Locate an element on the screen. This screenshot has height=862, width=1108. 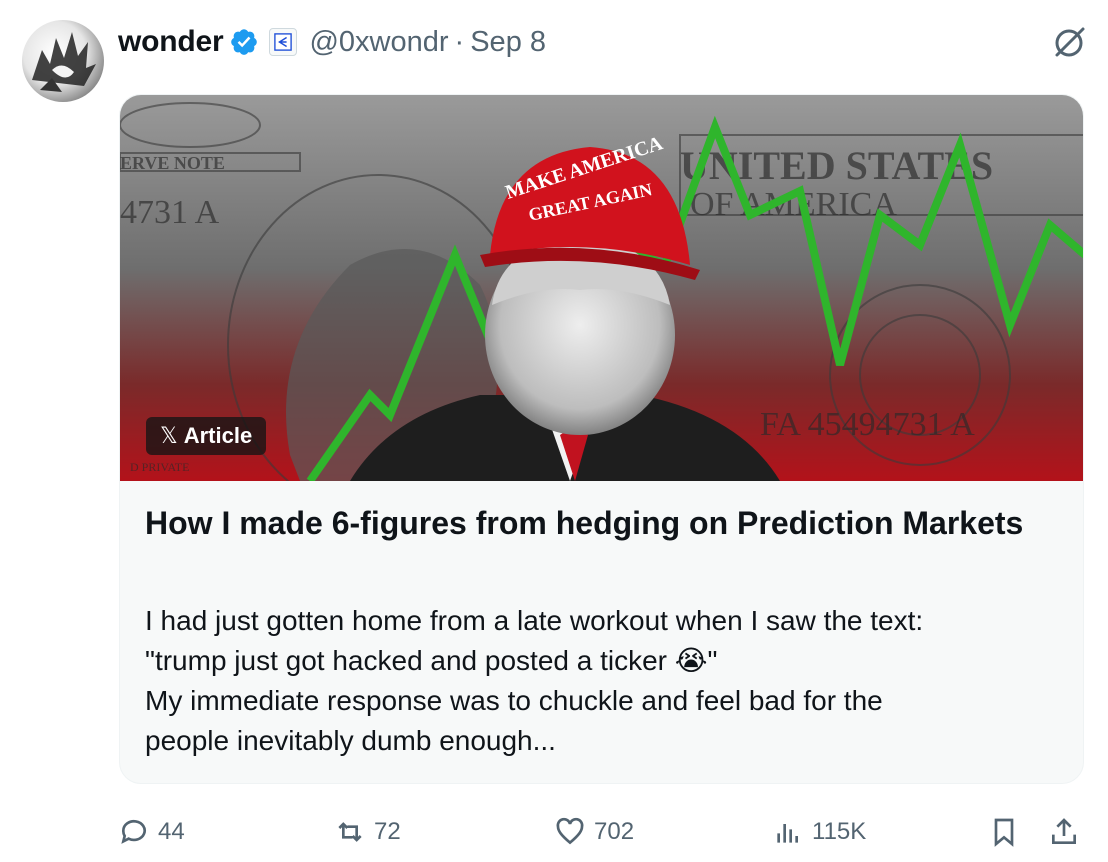
reply-button: 44 is located at coordinates (151, 832).